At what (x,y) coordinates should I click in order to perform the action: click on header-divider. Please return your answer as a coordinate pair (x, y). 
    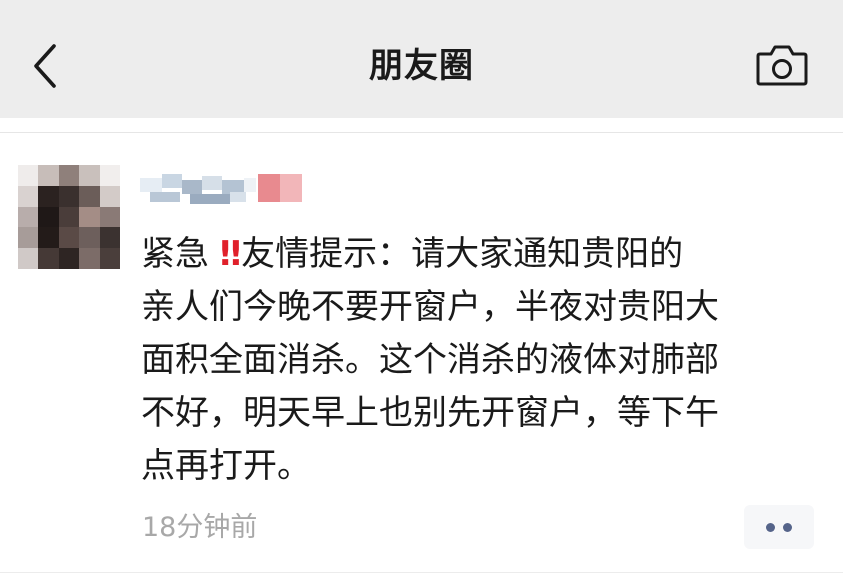
    Looking at the image, I should click on (421, 132).